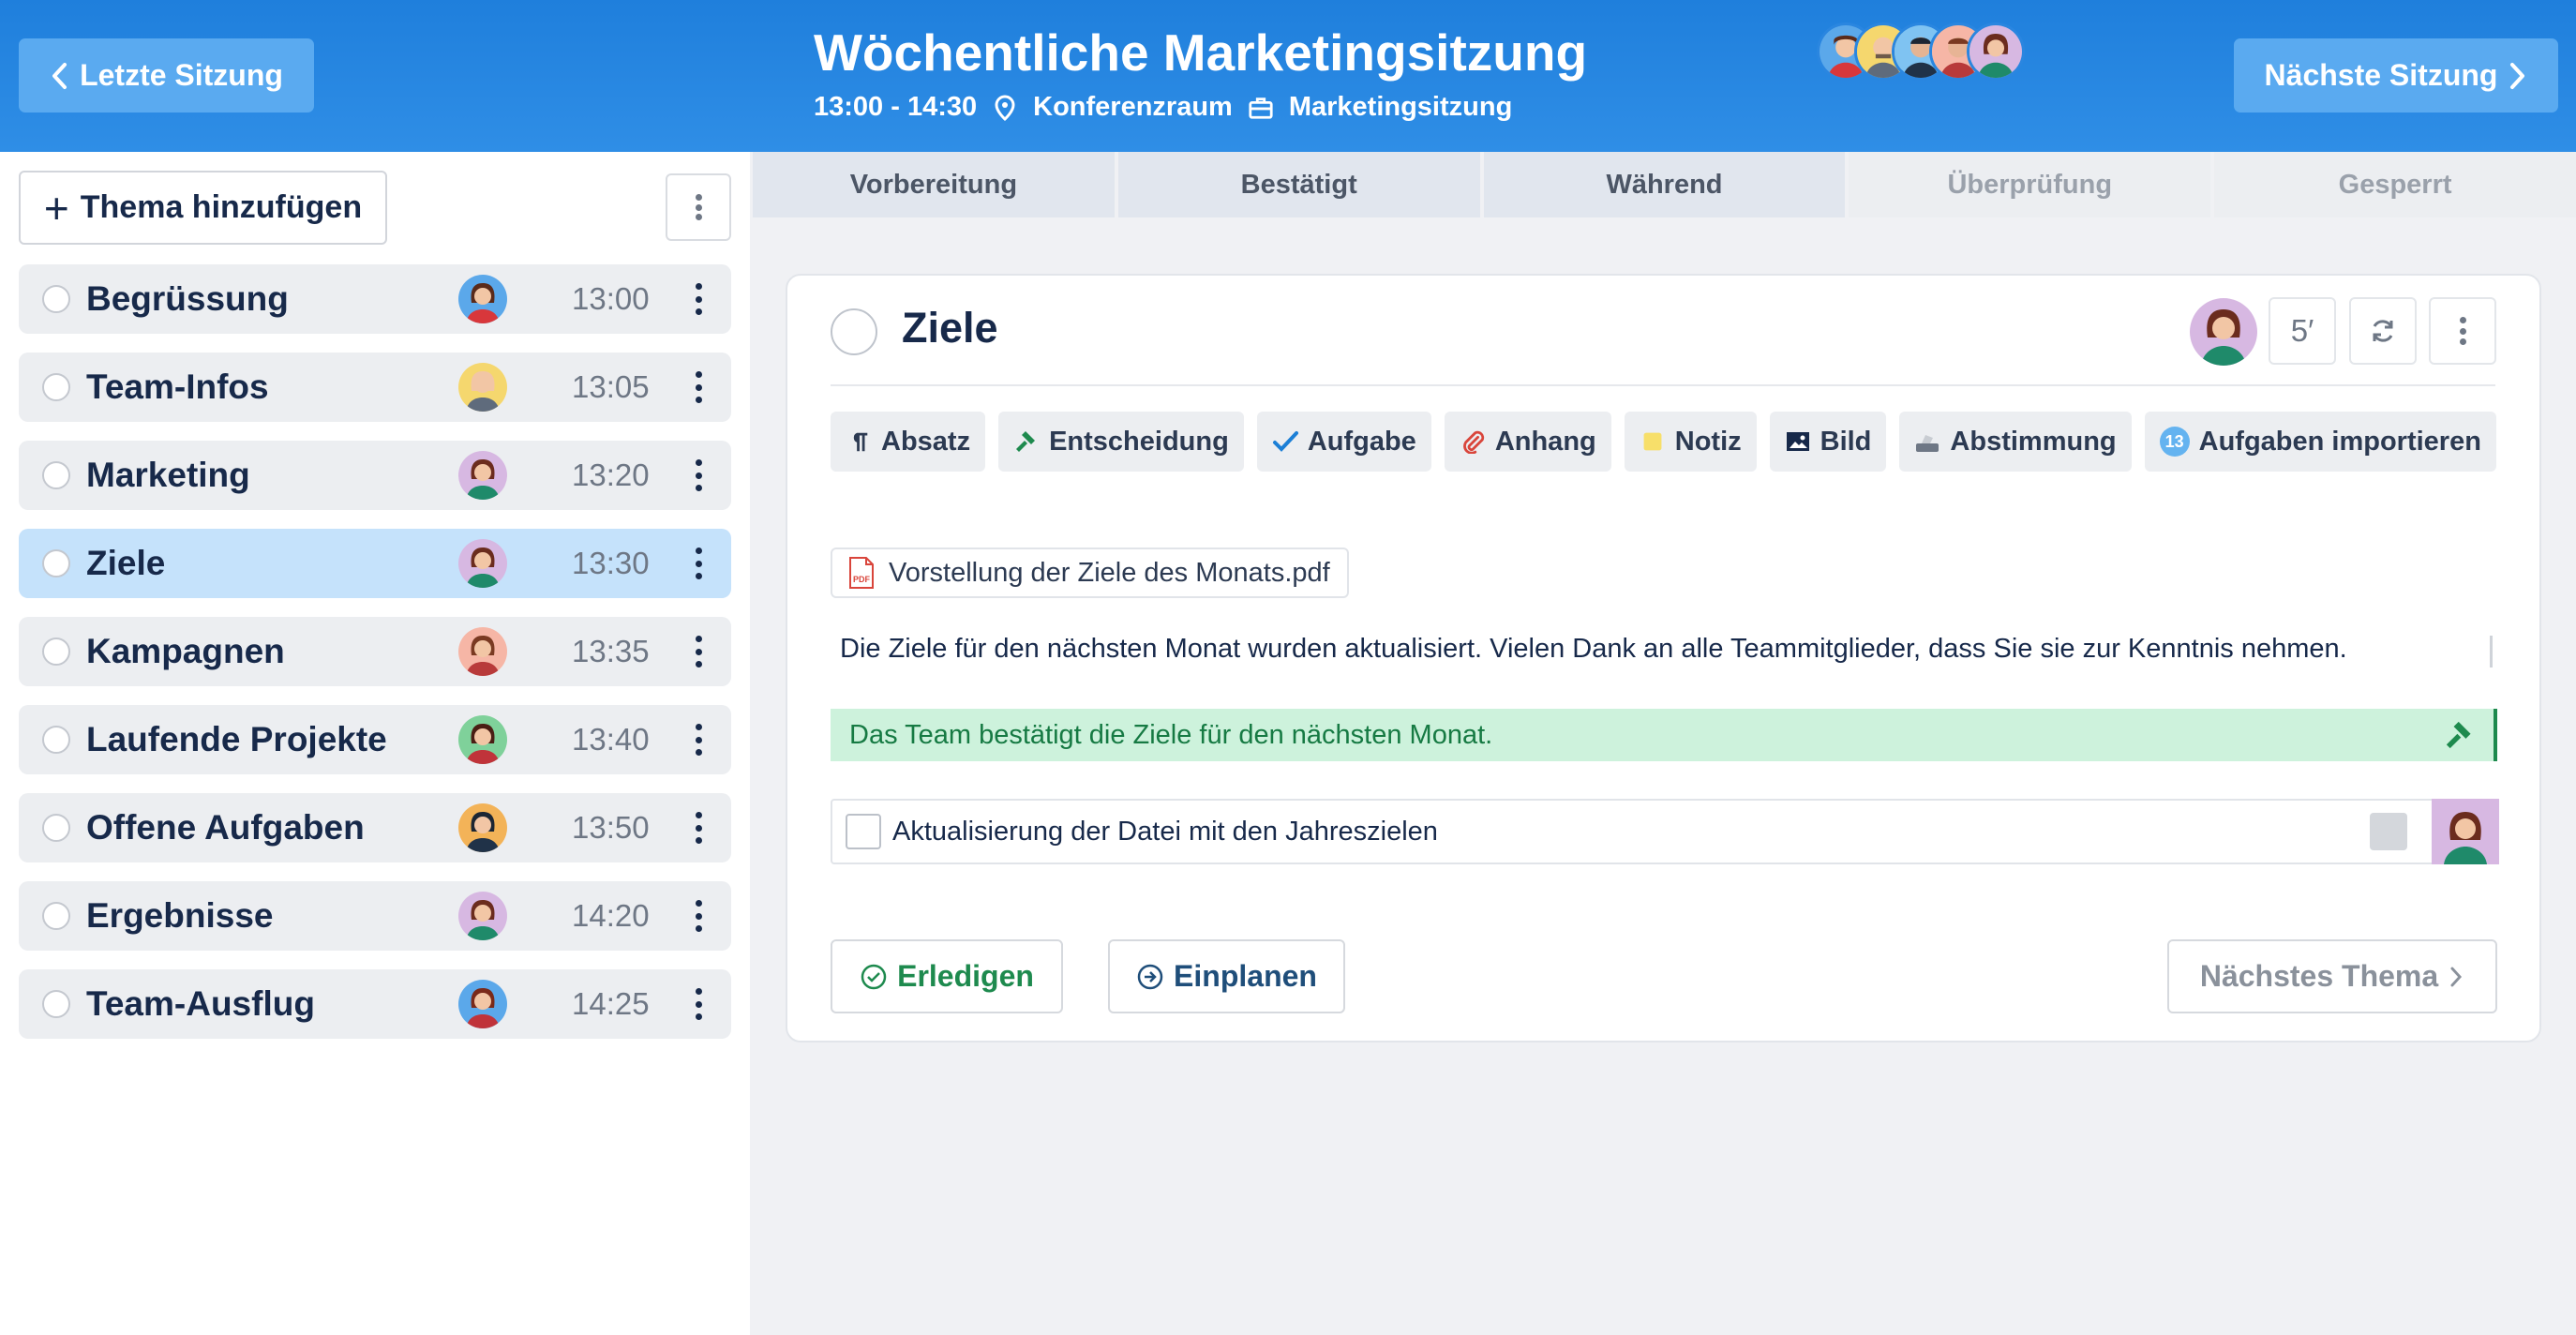 This screenshot has width=2576, height=1335. What do you see at coordinates (180, 915) in the screenshot?
I see `topic-name: Ergebnisse` at bounding box center [180, 915].